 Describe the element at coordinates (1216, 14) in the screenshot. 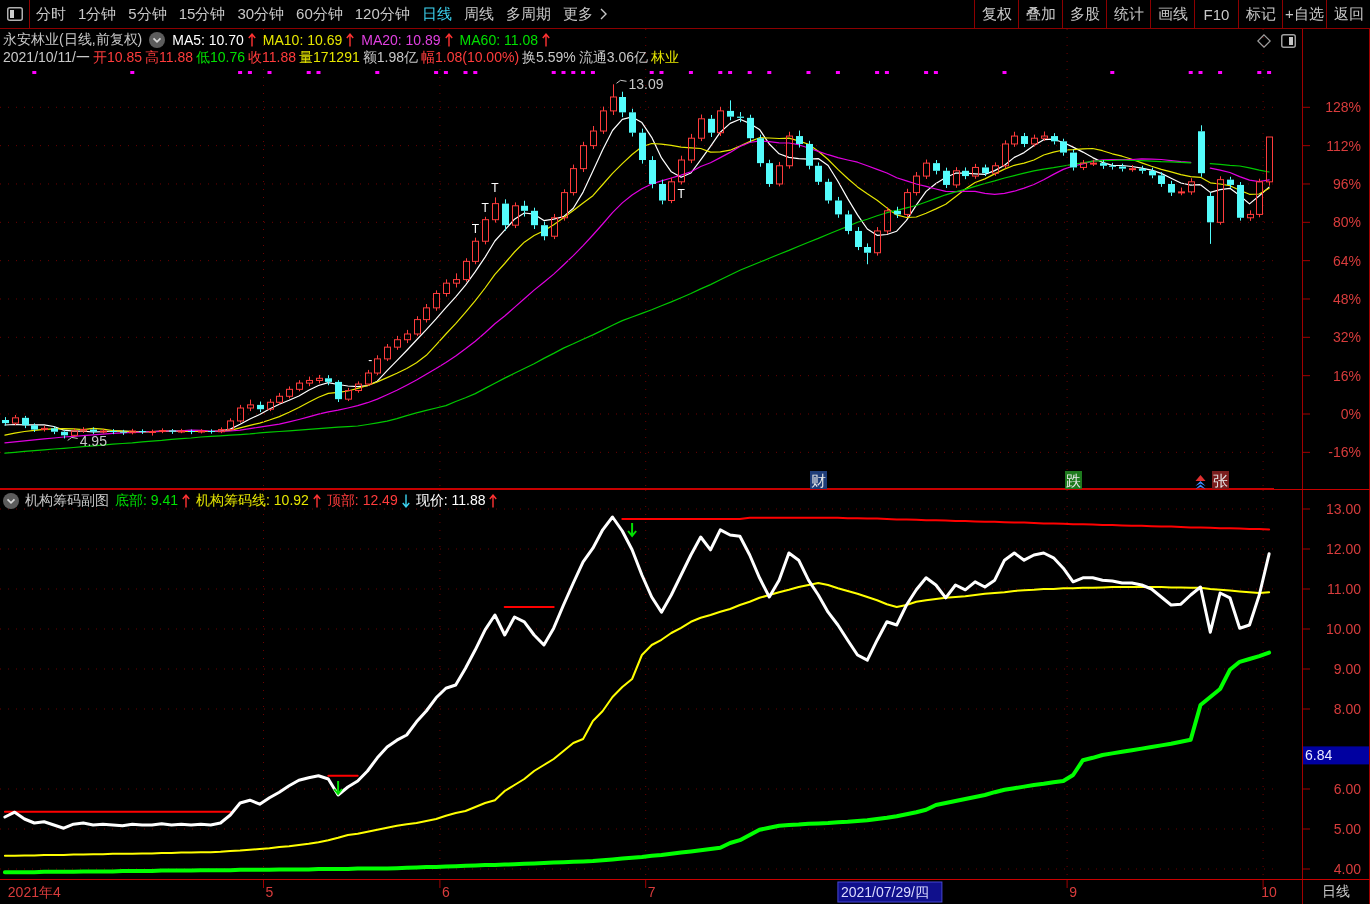

I see `toolbar-button: F10` at that location.